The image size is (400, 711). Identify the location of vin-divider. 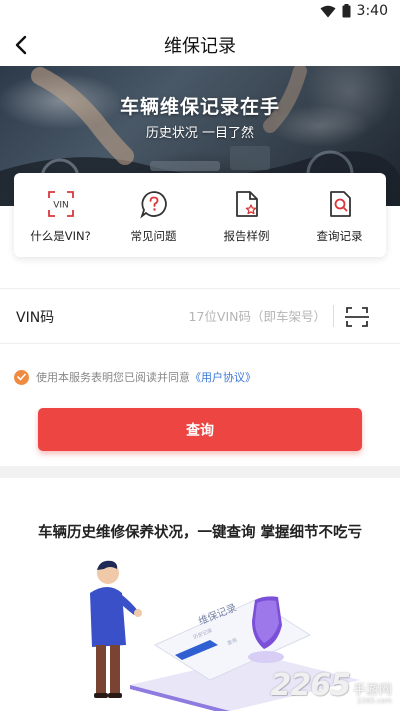
(333, 316).